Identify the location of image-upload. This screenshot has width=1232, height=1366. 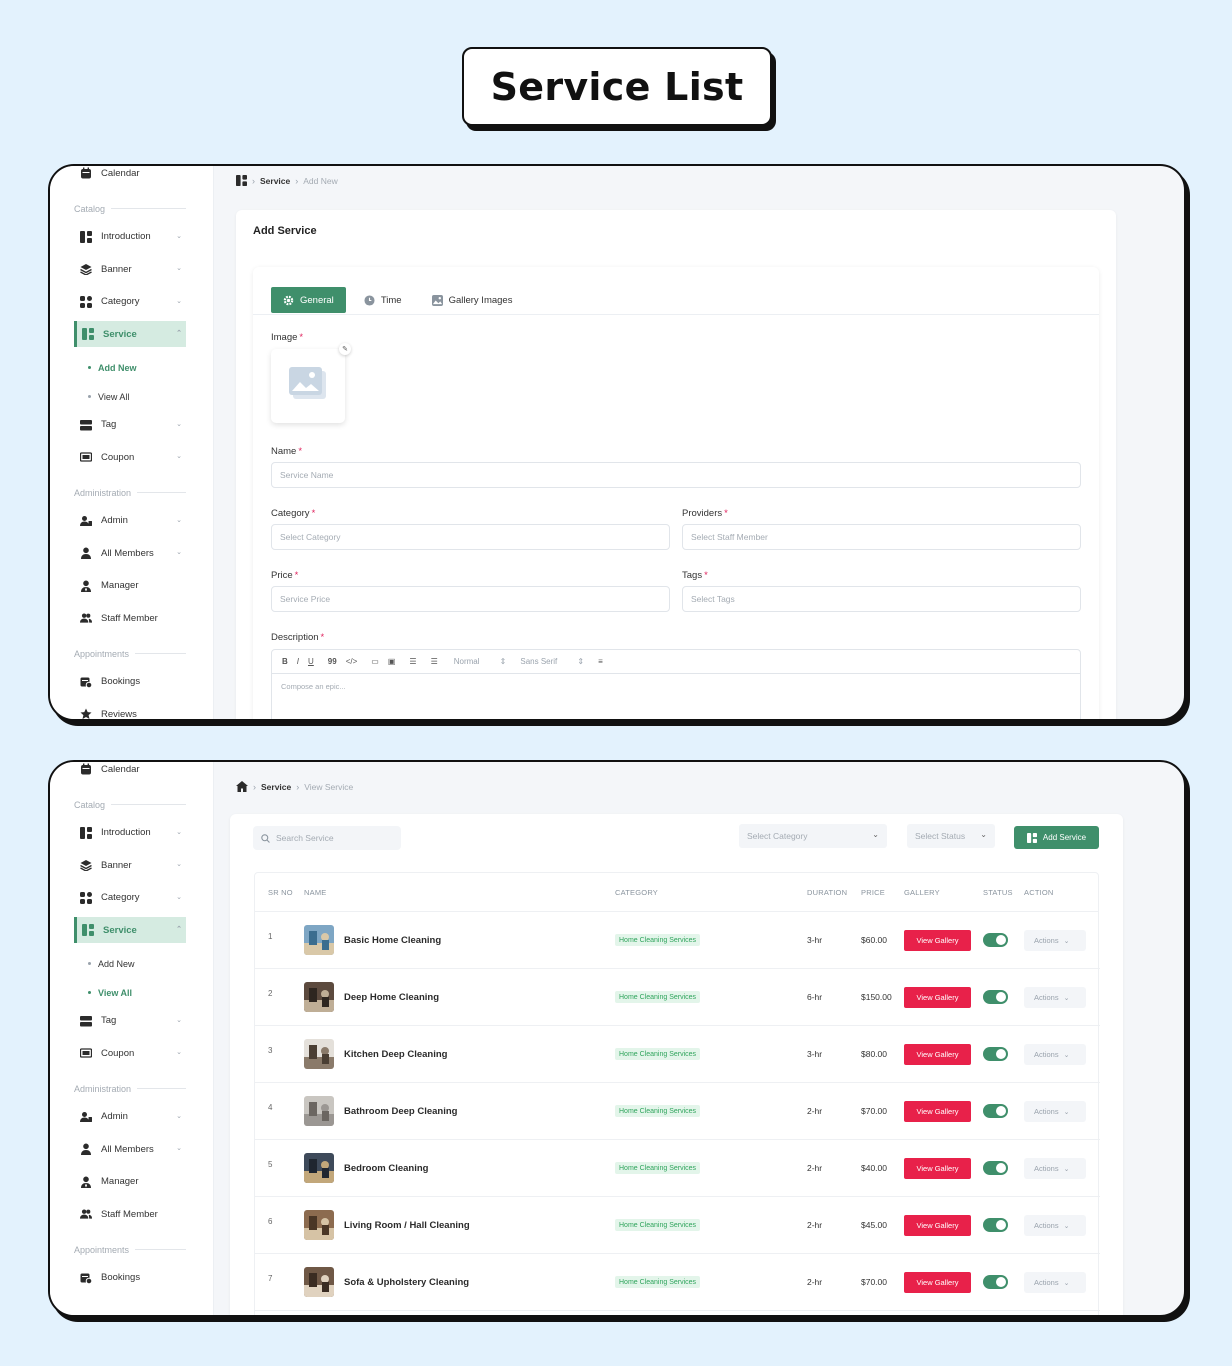
(308, 386).